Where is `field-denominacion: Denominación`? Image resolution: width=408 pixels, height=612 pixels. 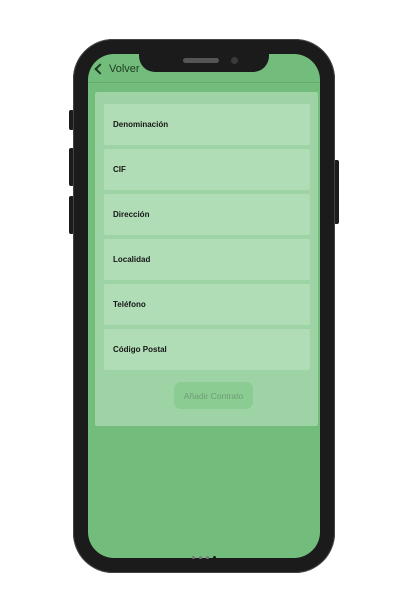
field-denominacion: Denominación is located at coordinates (207, 124).